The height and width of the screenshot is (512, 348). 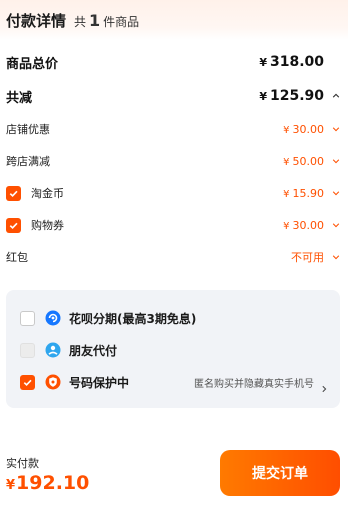 I want to click on total-price-amount: ¥318.00, so click(x=291, y=62).